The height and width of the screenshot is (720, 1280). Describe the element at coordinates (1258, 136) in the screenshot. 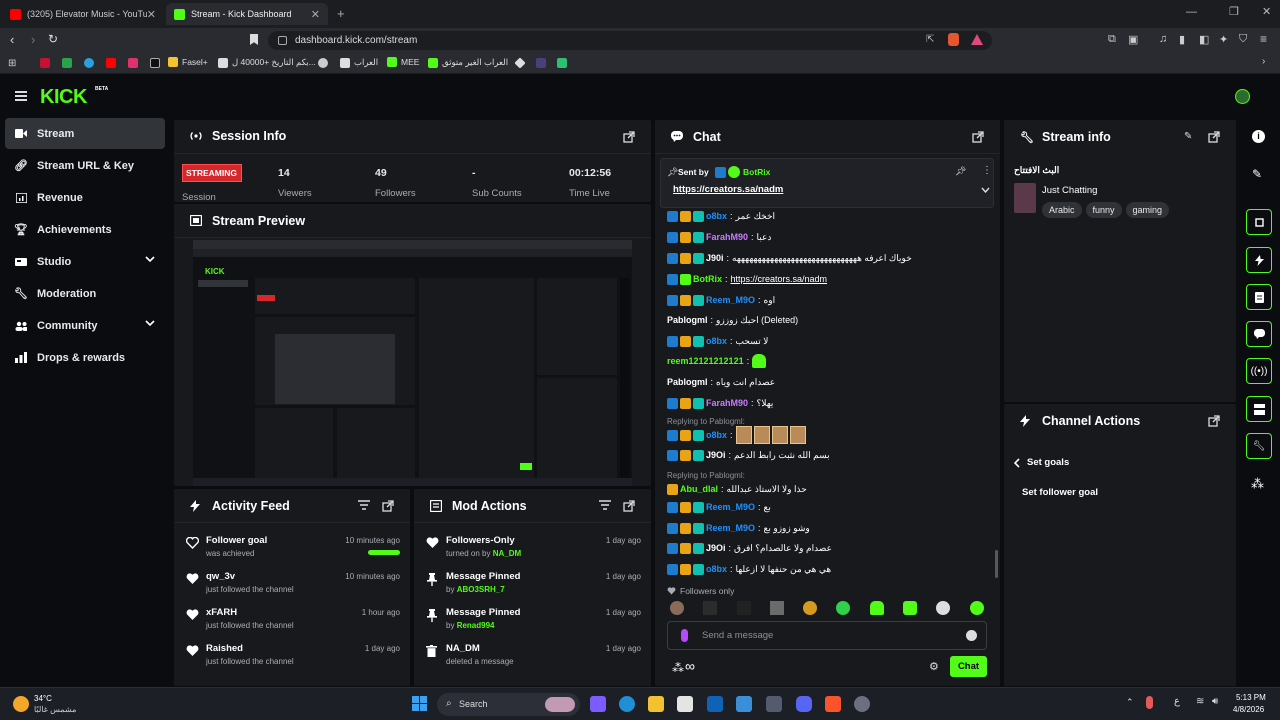

I see `info-icon: i` at that location.